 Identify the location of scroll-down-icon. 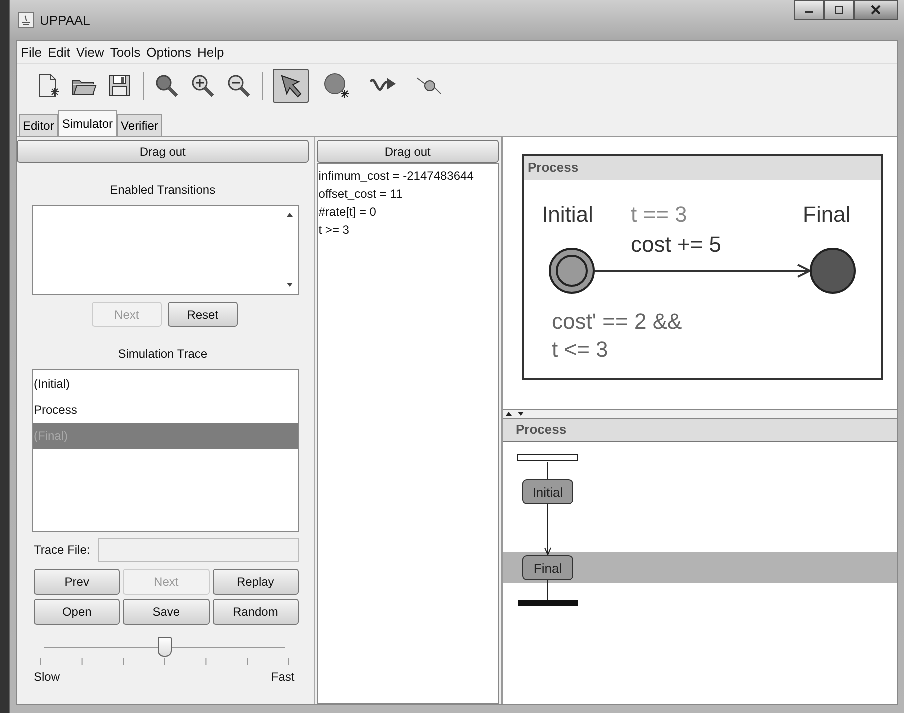
(290, 285).